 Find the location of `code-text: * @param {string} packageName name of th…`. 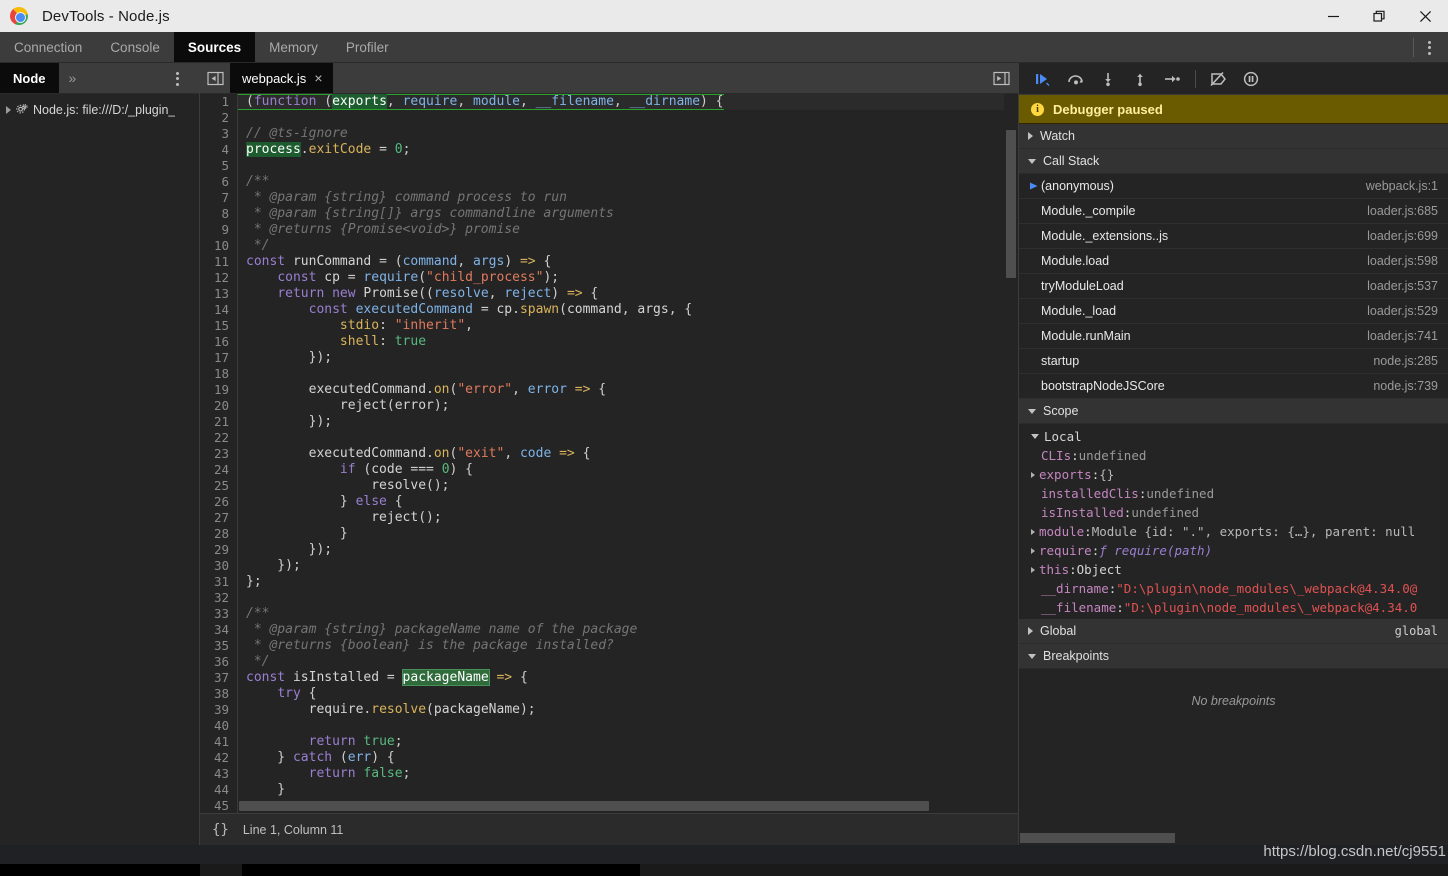

code-text: * @param {string} packageName name of th… is located at coordinates (438, 630).